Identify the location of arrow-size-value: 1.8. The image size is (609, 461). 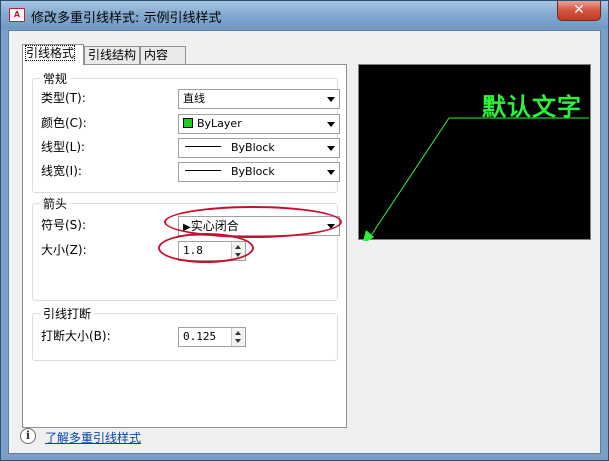
(193, 250).